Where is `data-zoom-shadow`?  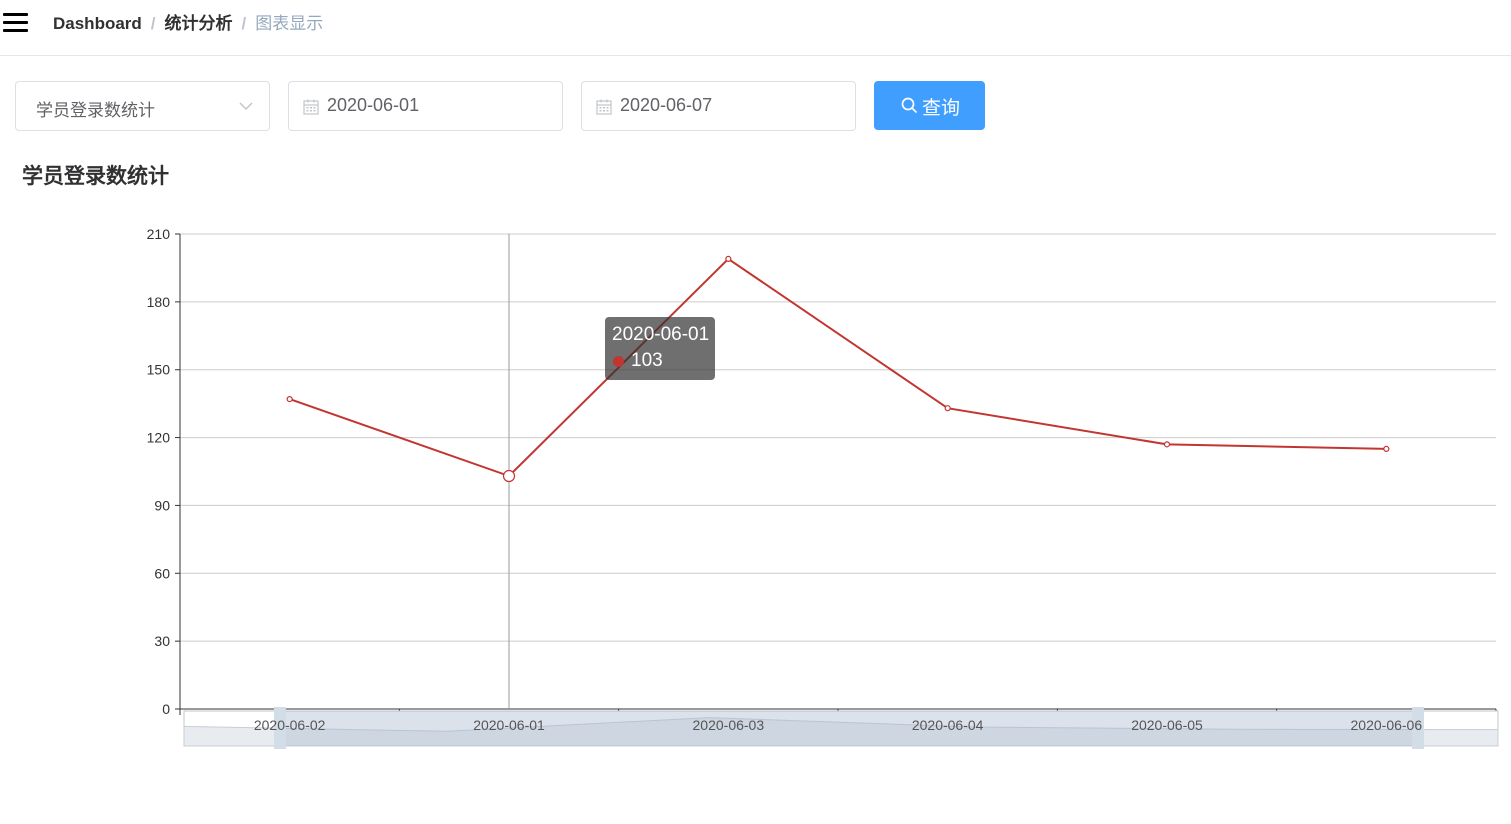
data-zoom-shadow is located at coordinates (841, 732).